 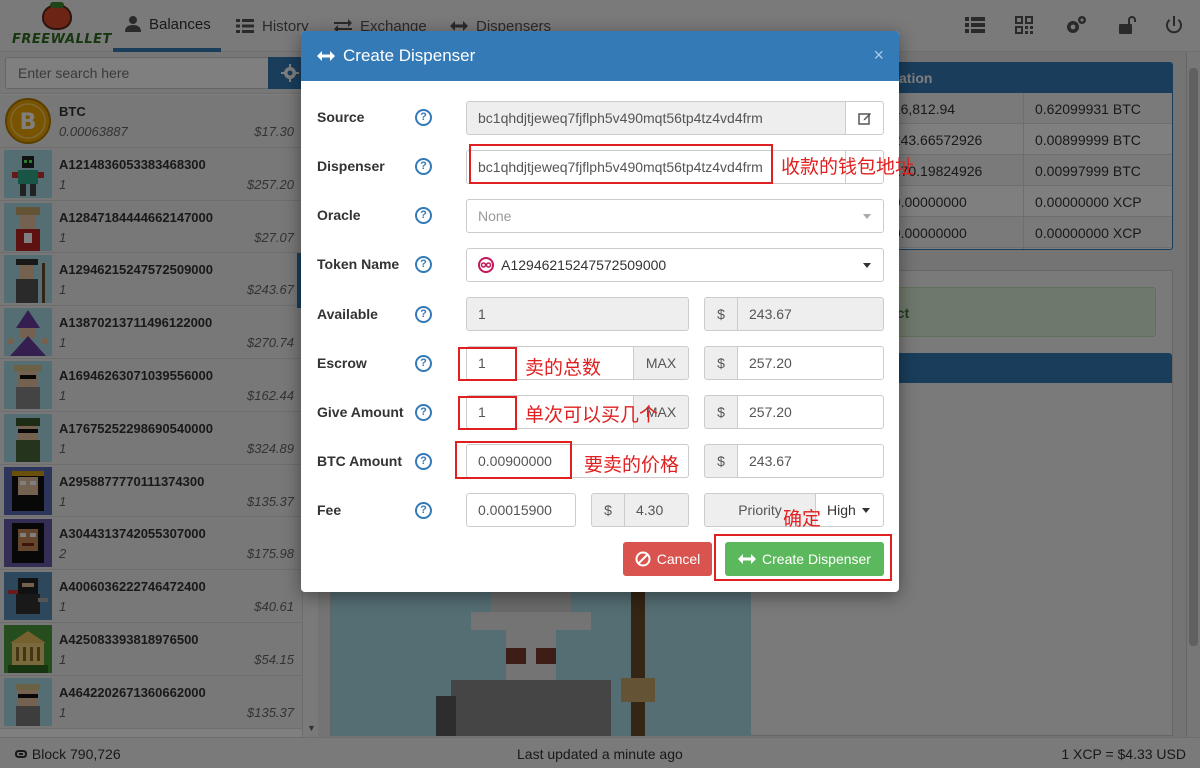 I want to click on escrow-max-button: MAX, so click(x=661, y=363).